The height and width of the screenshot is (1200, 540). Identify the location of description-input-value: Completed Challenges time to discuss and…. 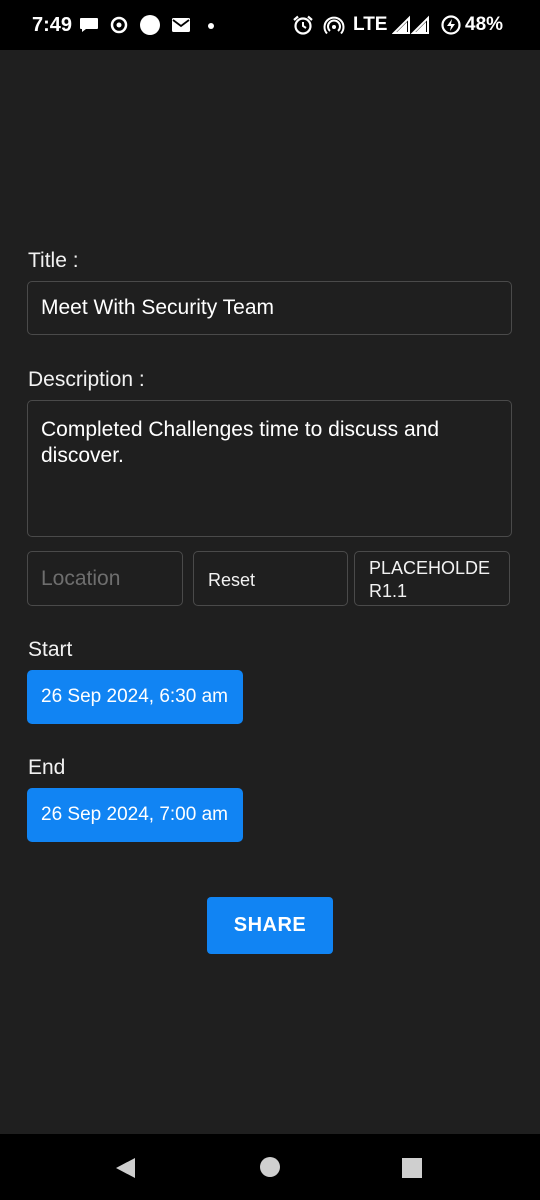
(240, 442).